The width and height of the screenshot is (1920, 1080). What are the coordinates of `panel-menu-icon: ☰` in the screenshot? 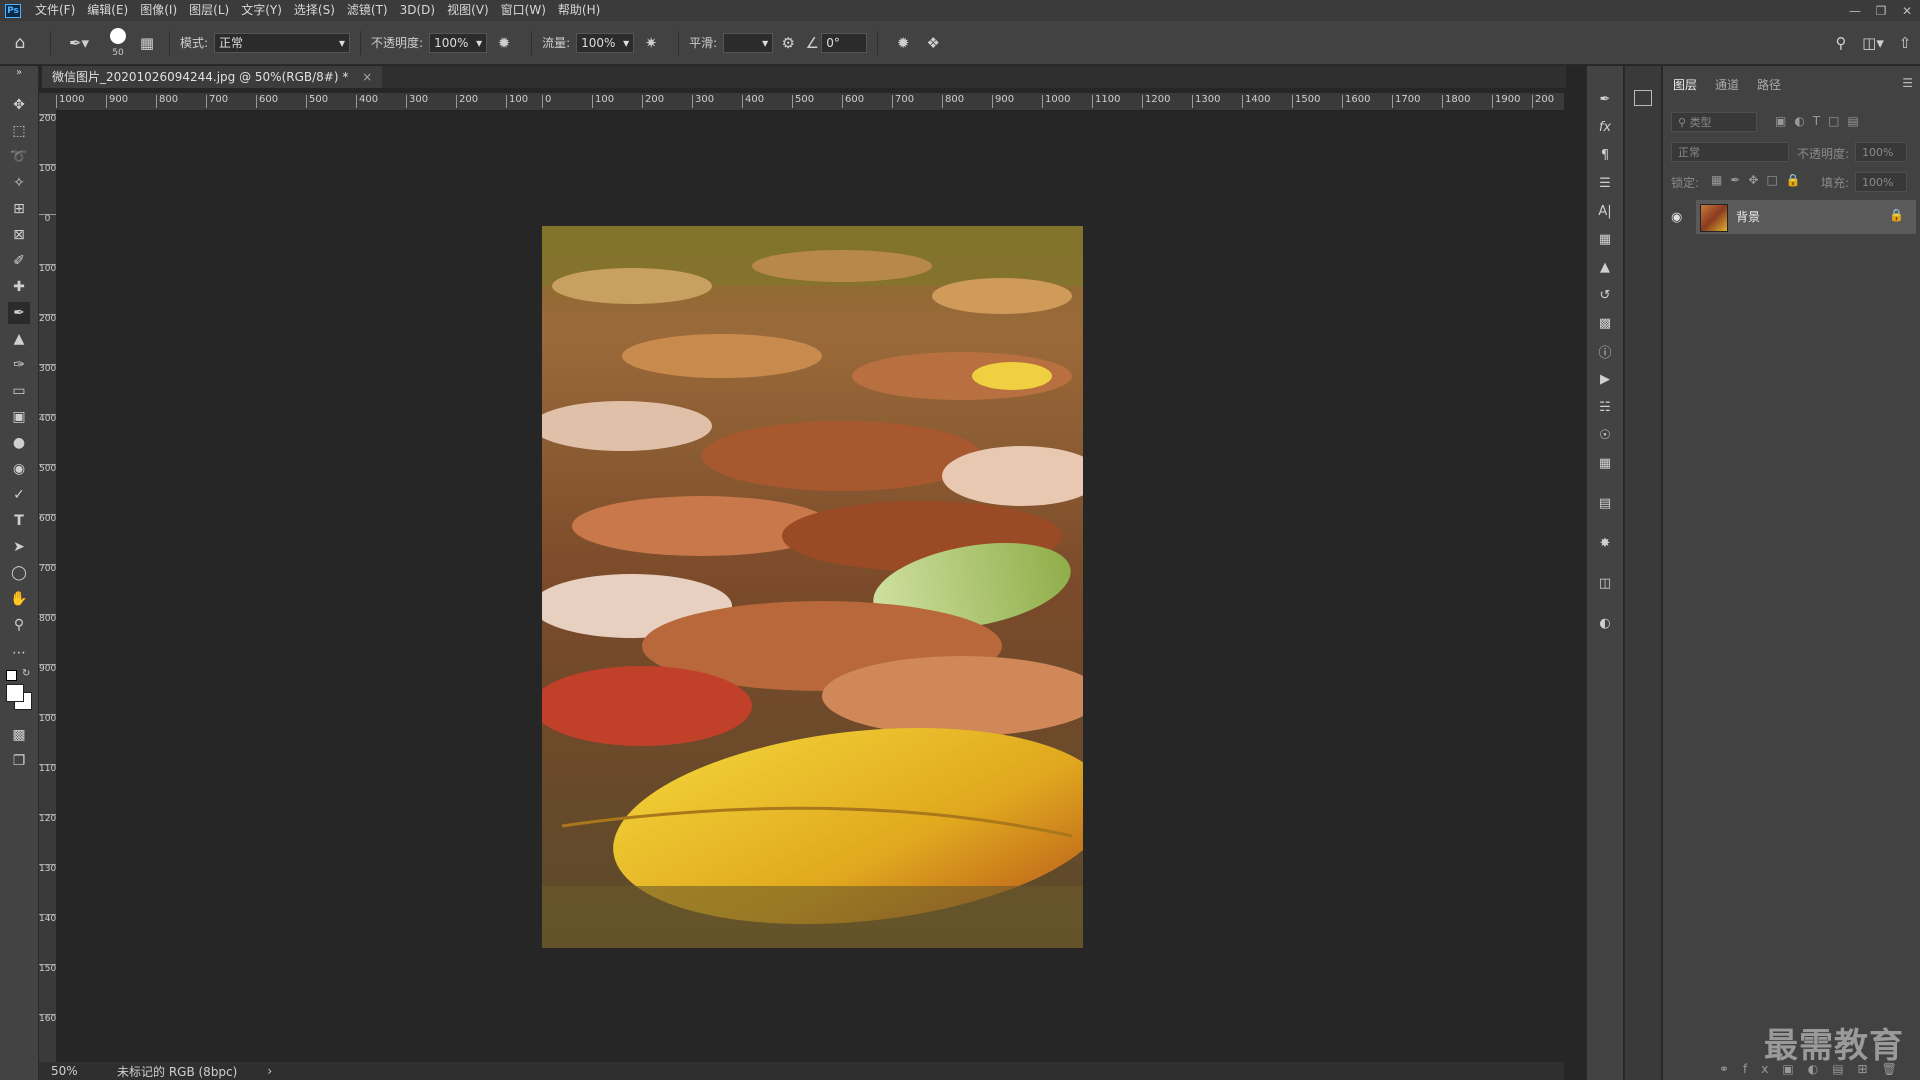 It's located at (1907, 83).